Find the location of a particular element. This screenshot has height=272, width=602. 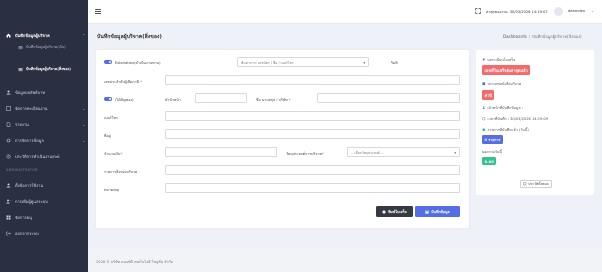

estonation-toggle is located at coordinates (108, 62).